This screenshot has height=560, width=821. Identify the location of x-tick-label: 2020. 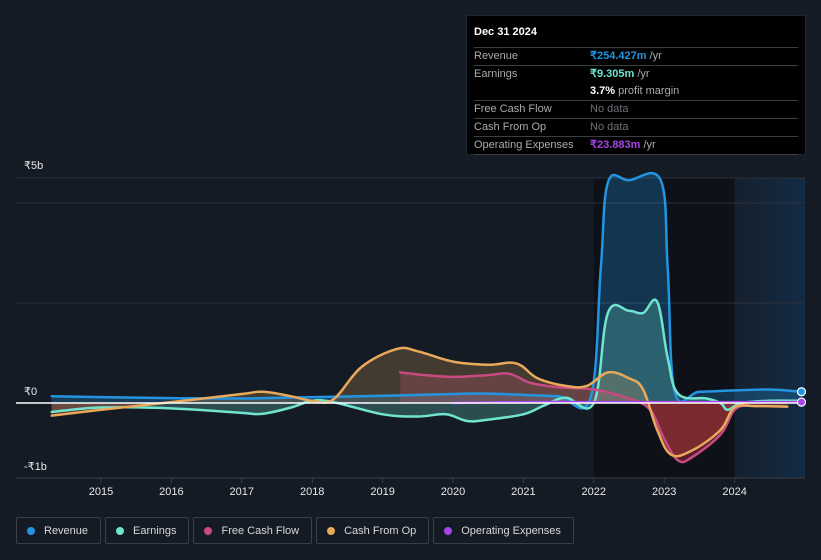
(453, 492).